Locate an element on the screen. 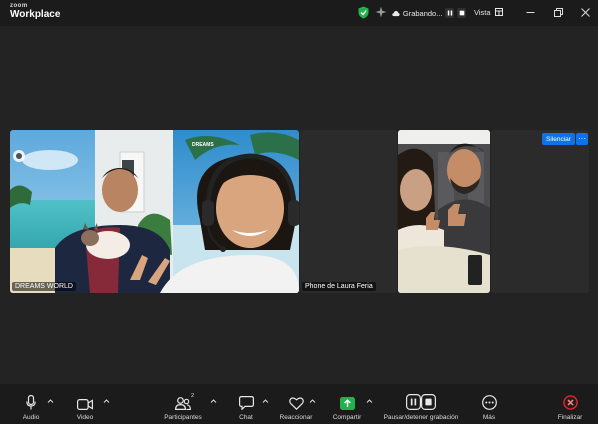 The width and height of the screenshot is (598, 424). end-meeting-icon is located at coordinates (570, 402).